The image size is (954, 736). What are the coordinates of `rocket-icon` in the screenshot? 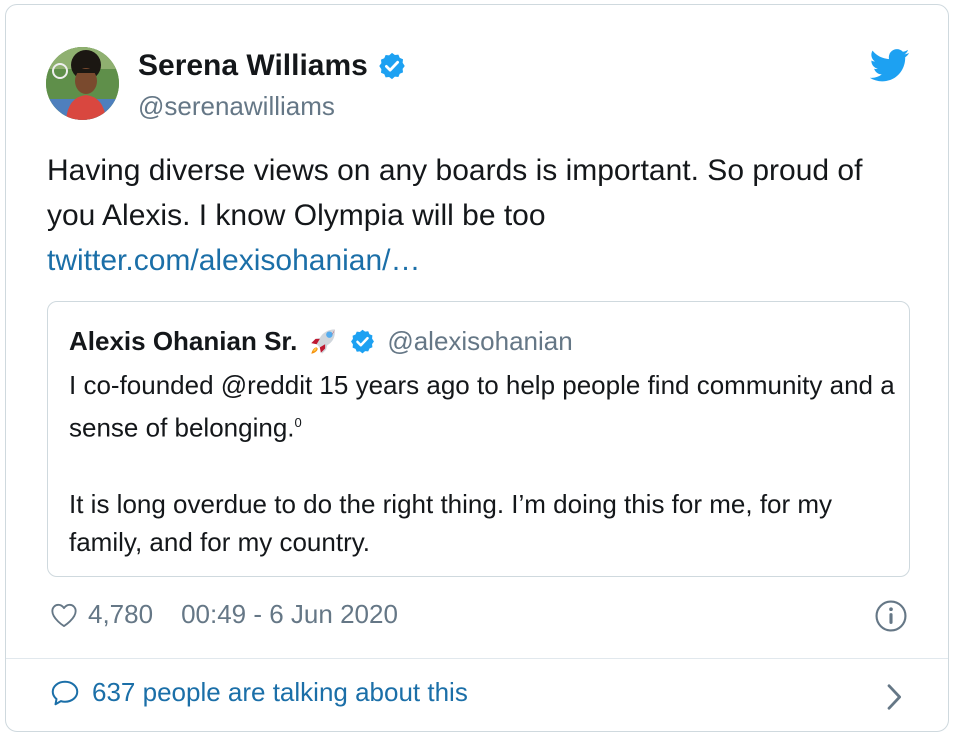 It's located at (323, 341).